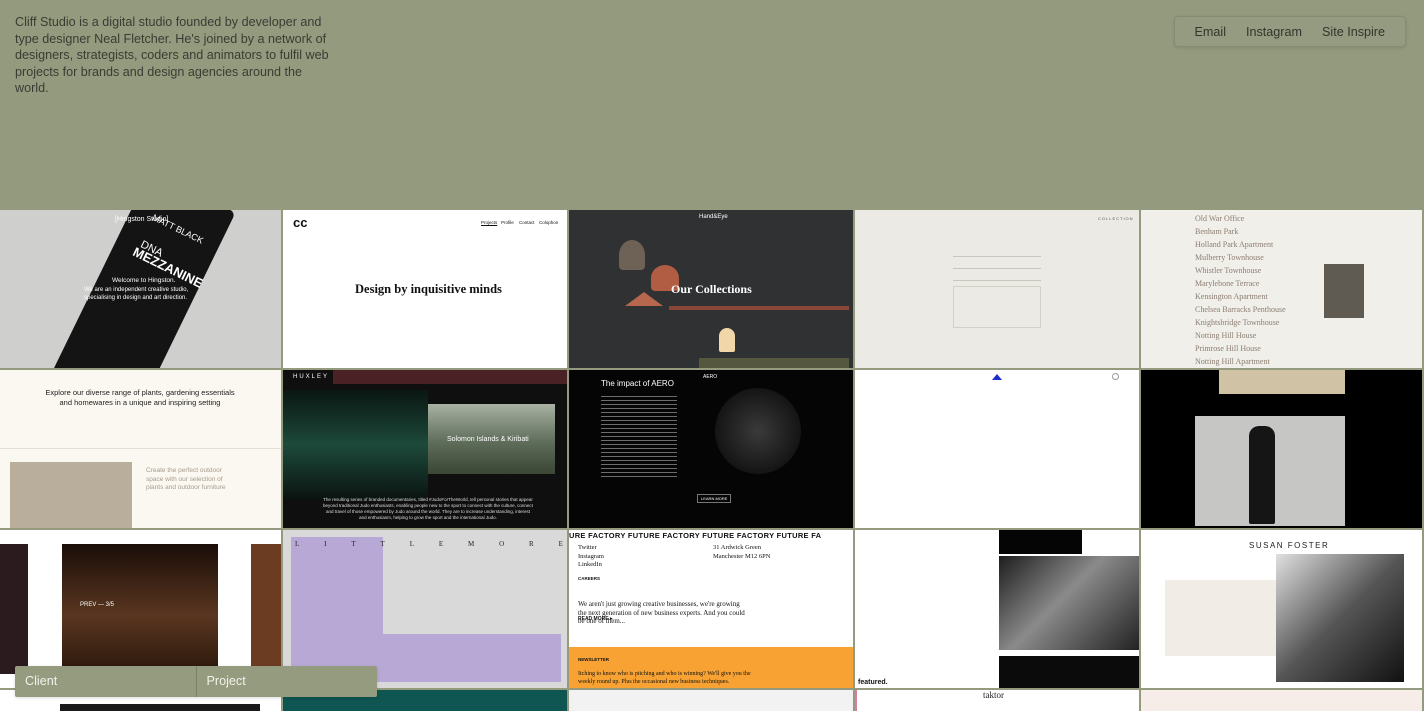  What do you see at coordinates (353, 544) in the screenshot?
I see `letter: T` at bounding box center [353, 544].